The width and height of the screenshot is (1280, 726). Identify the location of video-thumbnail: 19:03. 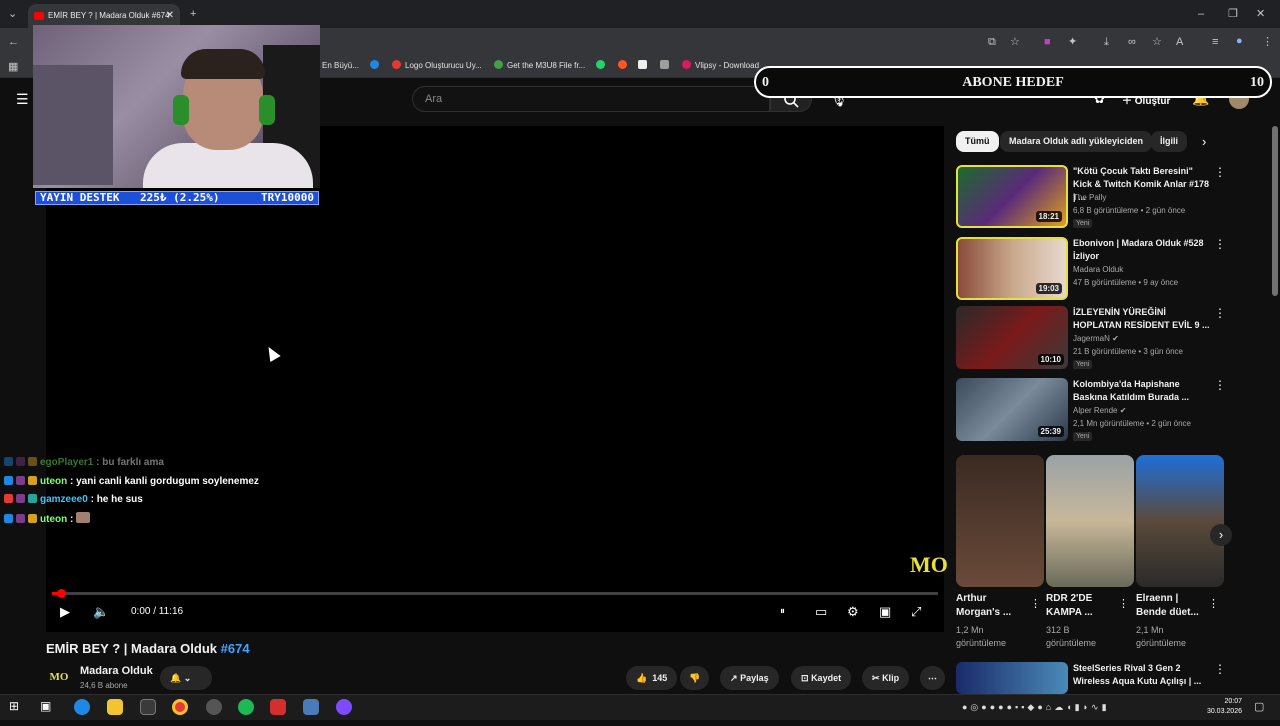
(1012, 268).